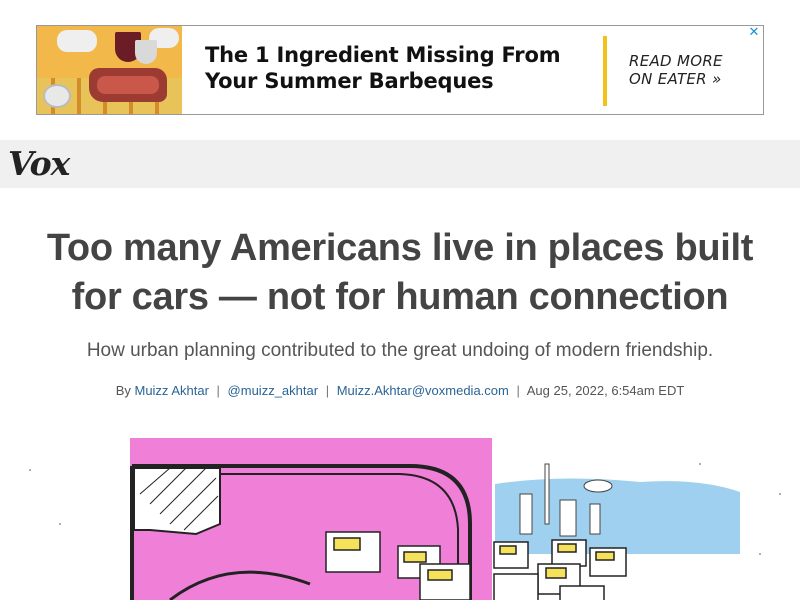 The image size is (800, 600). I want to click on ad-image-steak-highlight, so click(128, 85).